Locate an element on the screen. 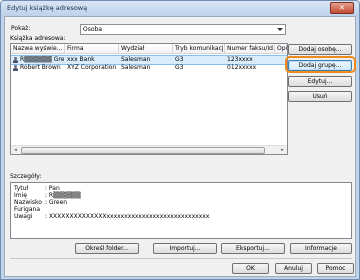 Image resolution: width=360 pixels, height=280 pixels. cell-company: xxx Bank is located at coordinates (81, 59).